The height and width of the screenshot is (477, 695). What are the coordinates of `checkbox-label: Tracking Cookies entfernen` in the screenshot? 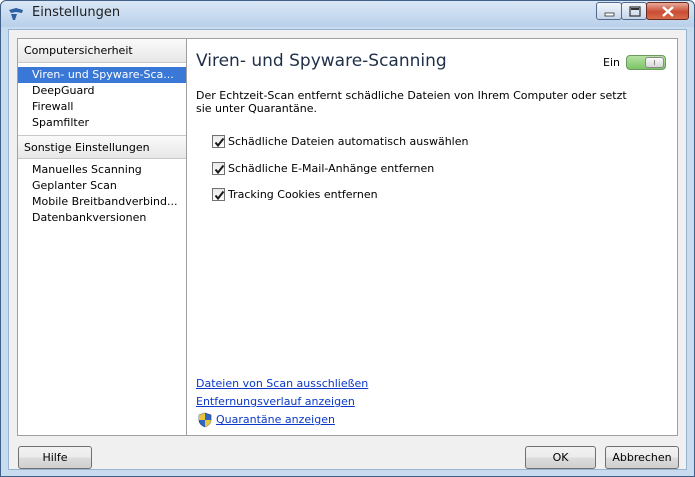 It's located at (303, 194).